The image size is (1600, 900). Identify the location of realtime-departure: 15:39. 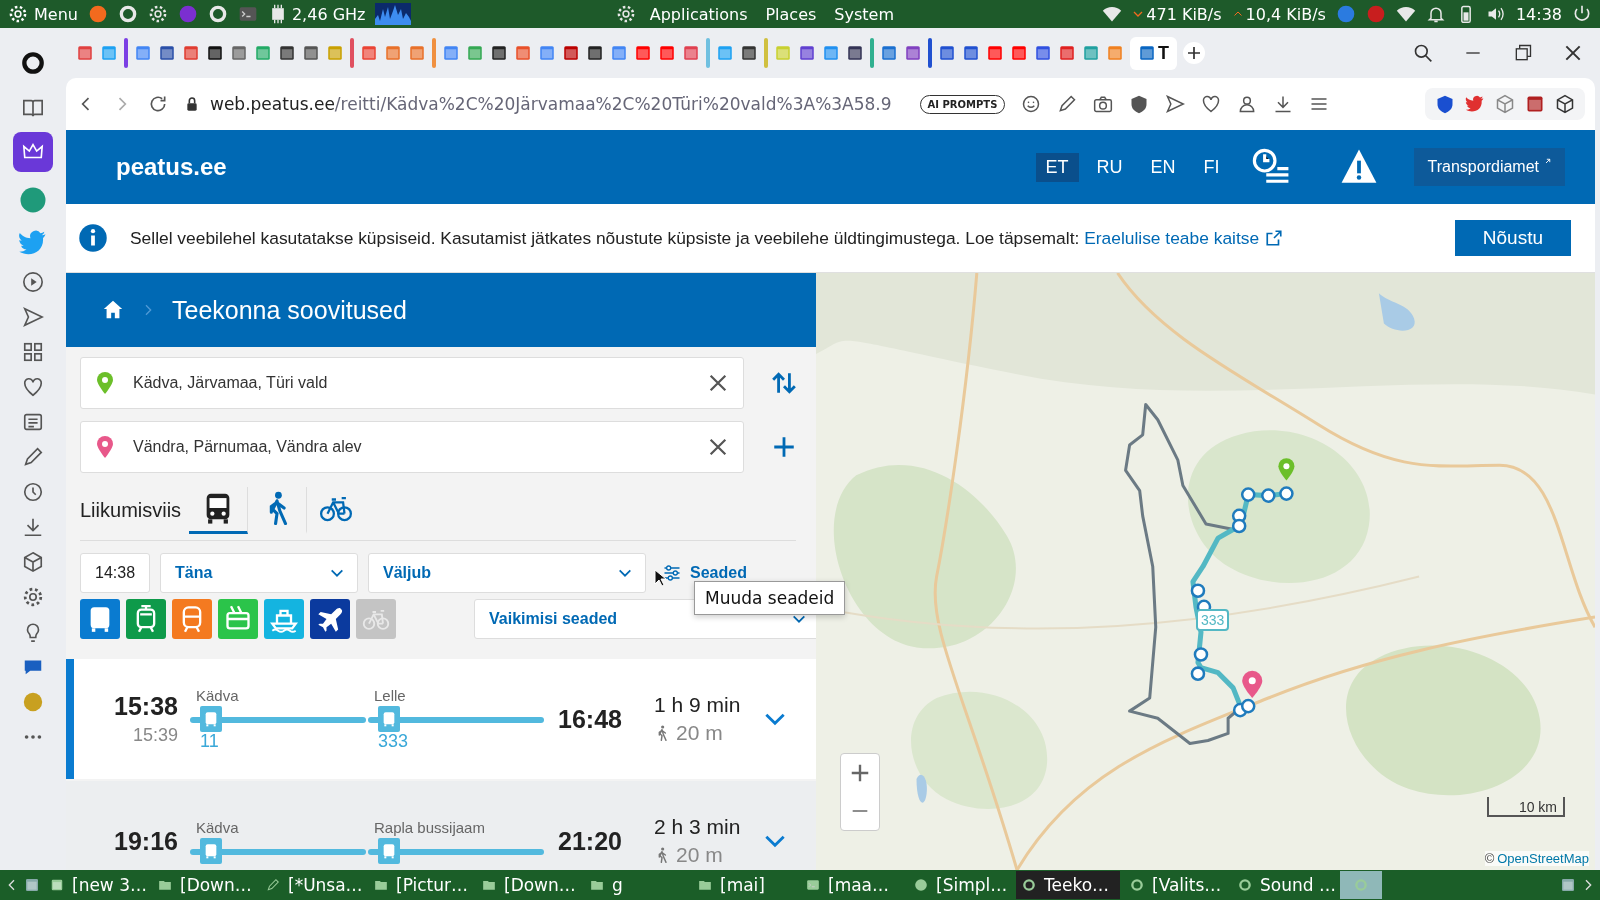
(155, 735).